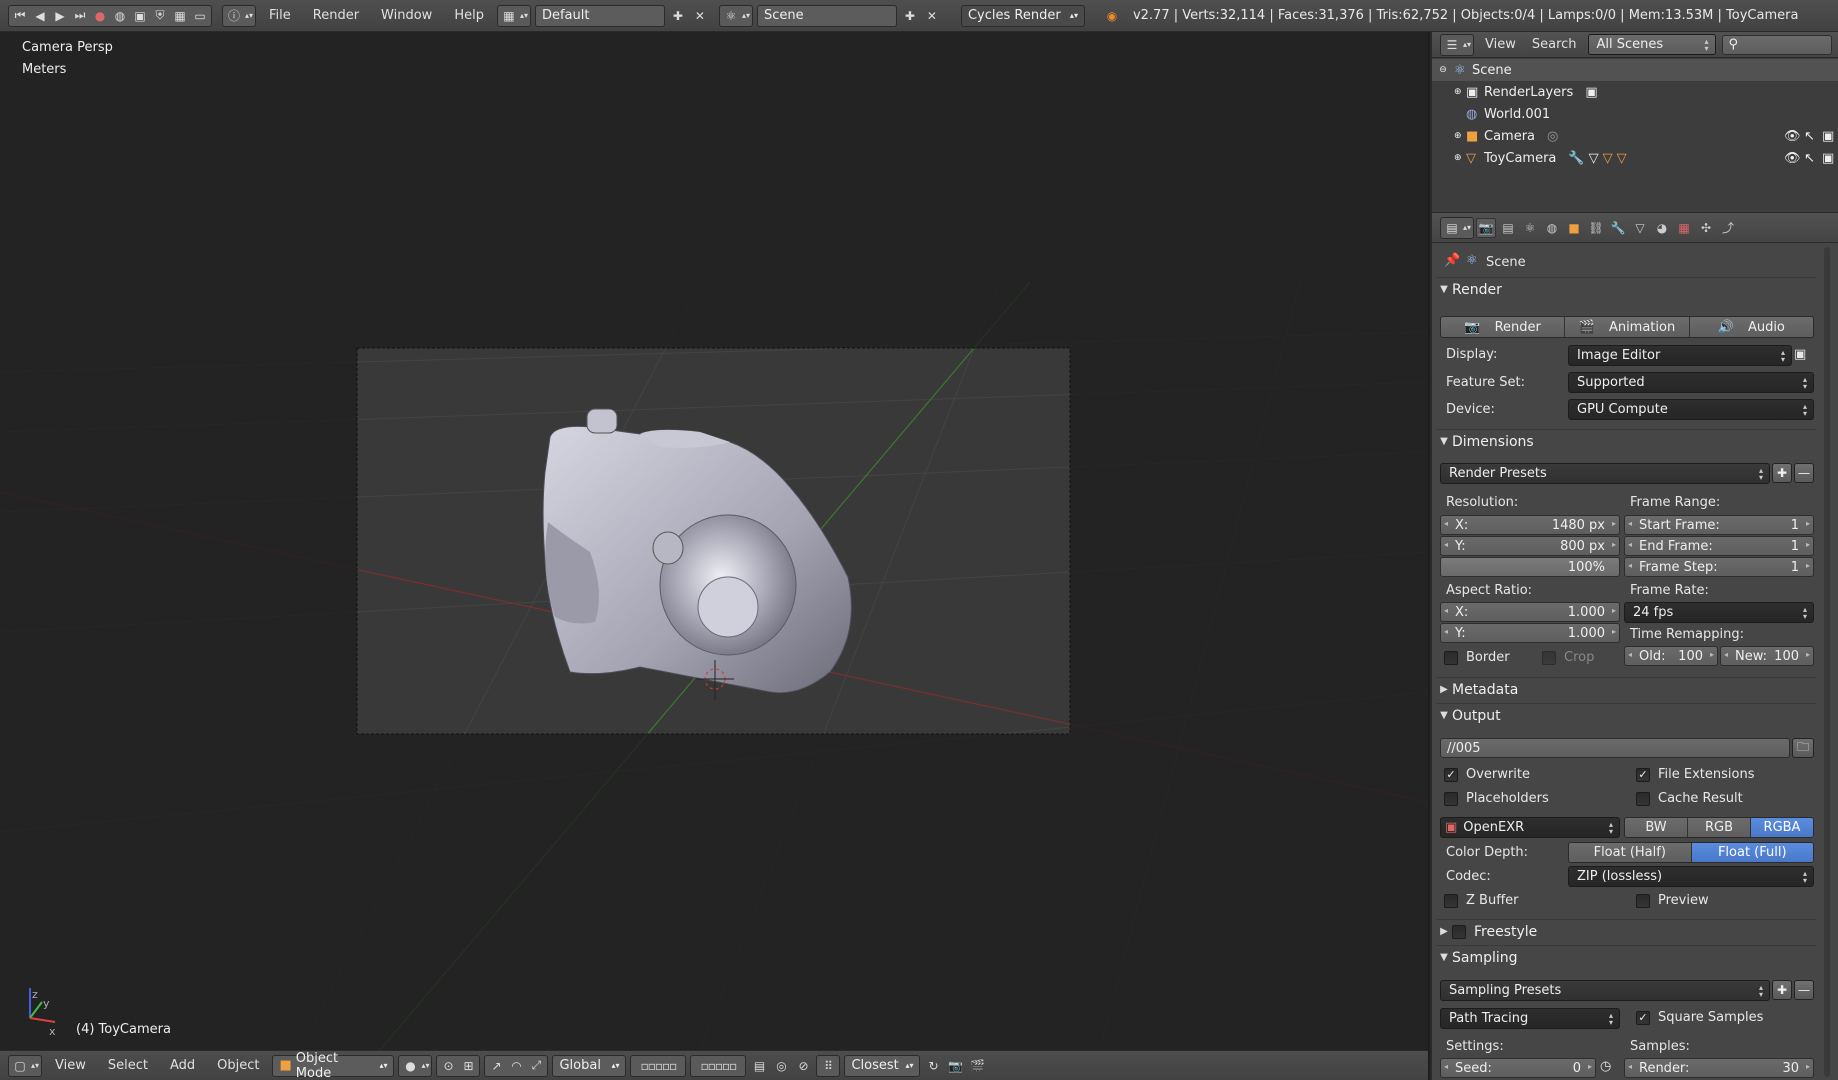 The height and width of the screenshot is (1080, 1838). What do you see at coordinates (826, 15) in the screenshot?
I see `scene-name-field: Scene` at bounding box center [826, 15].